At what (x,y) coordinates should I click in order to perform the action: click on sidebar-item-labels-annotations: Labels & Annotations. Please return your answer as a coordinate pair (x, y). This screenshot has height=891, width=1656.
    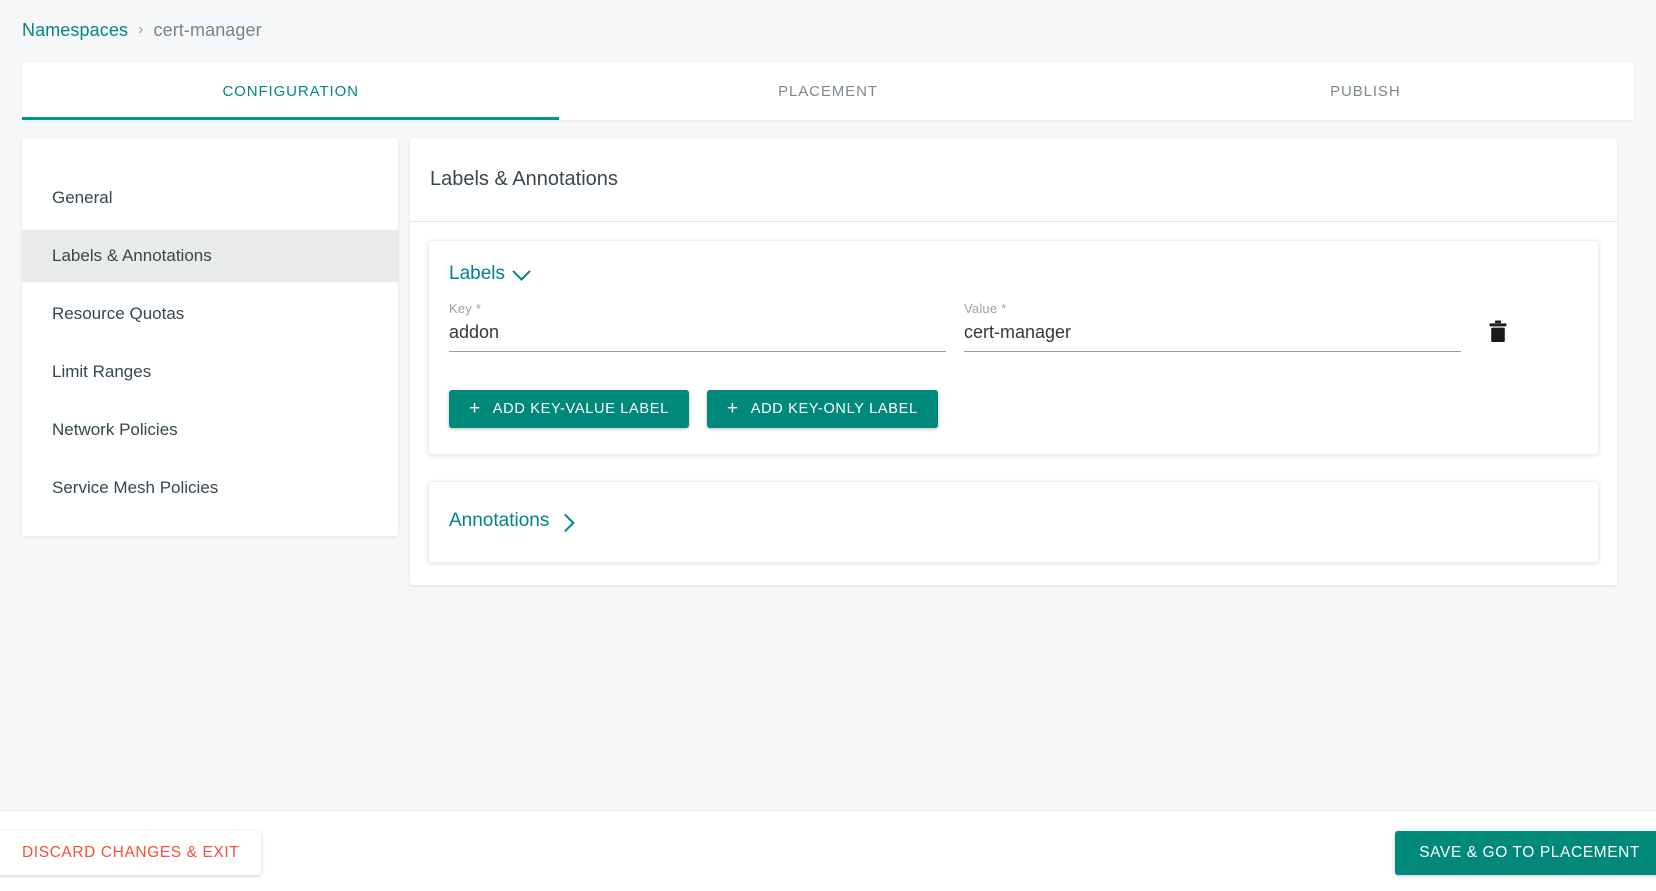
    Looking at the image, I should click on (210, 256).